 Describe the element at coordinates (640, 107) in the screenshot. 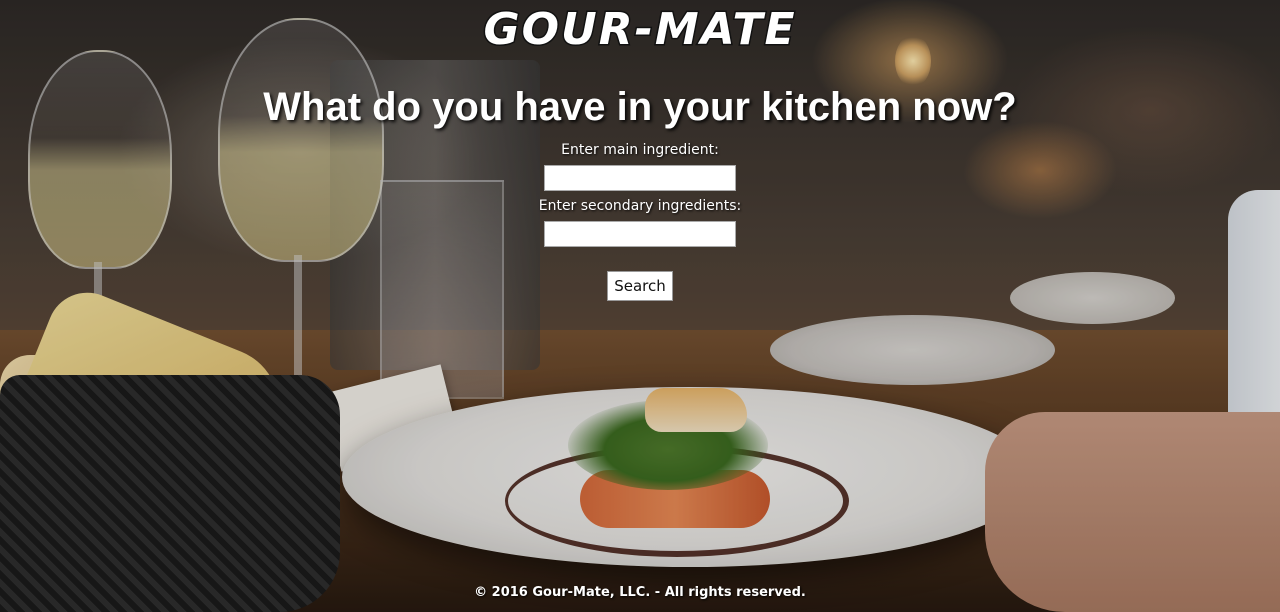

I see `page-headline: What do you have in your kitchen now?` at that location.